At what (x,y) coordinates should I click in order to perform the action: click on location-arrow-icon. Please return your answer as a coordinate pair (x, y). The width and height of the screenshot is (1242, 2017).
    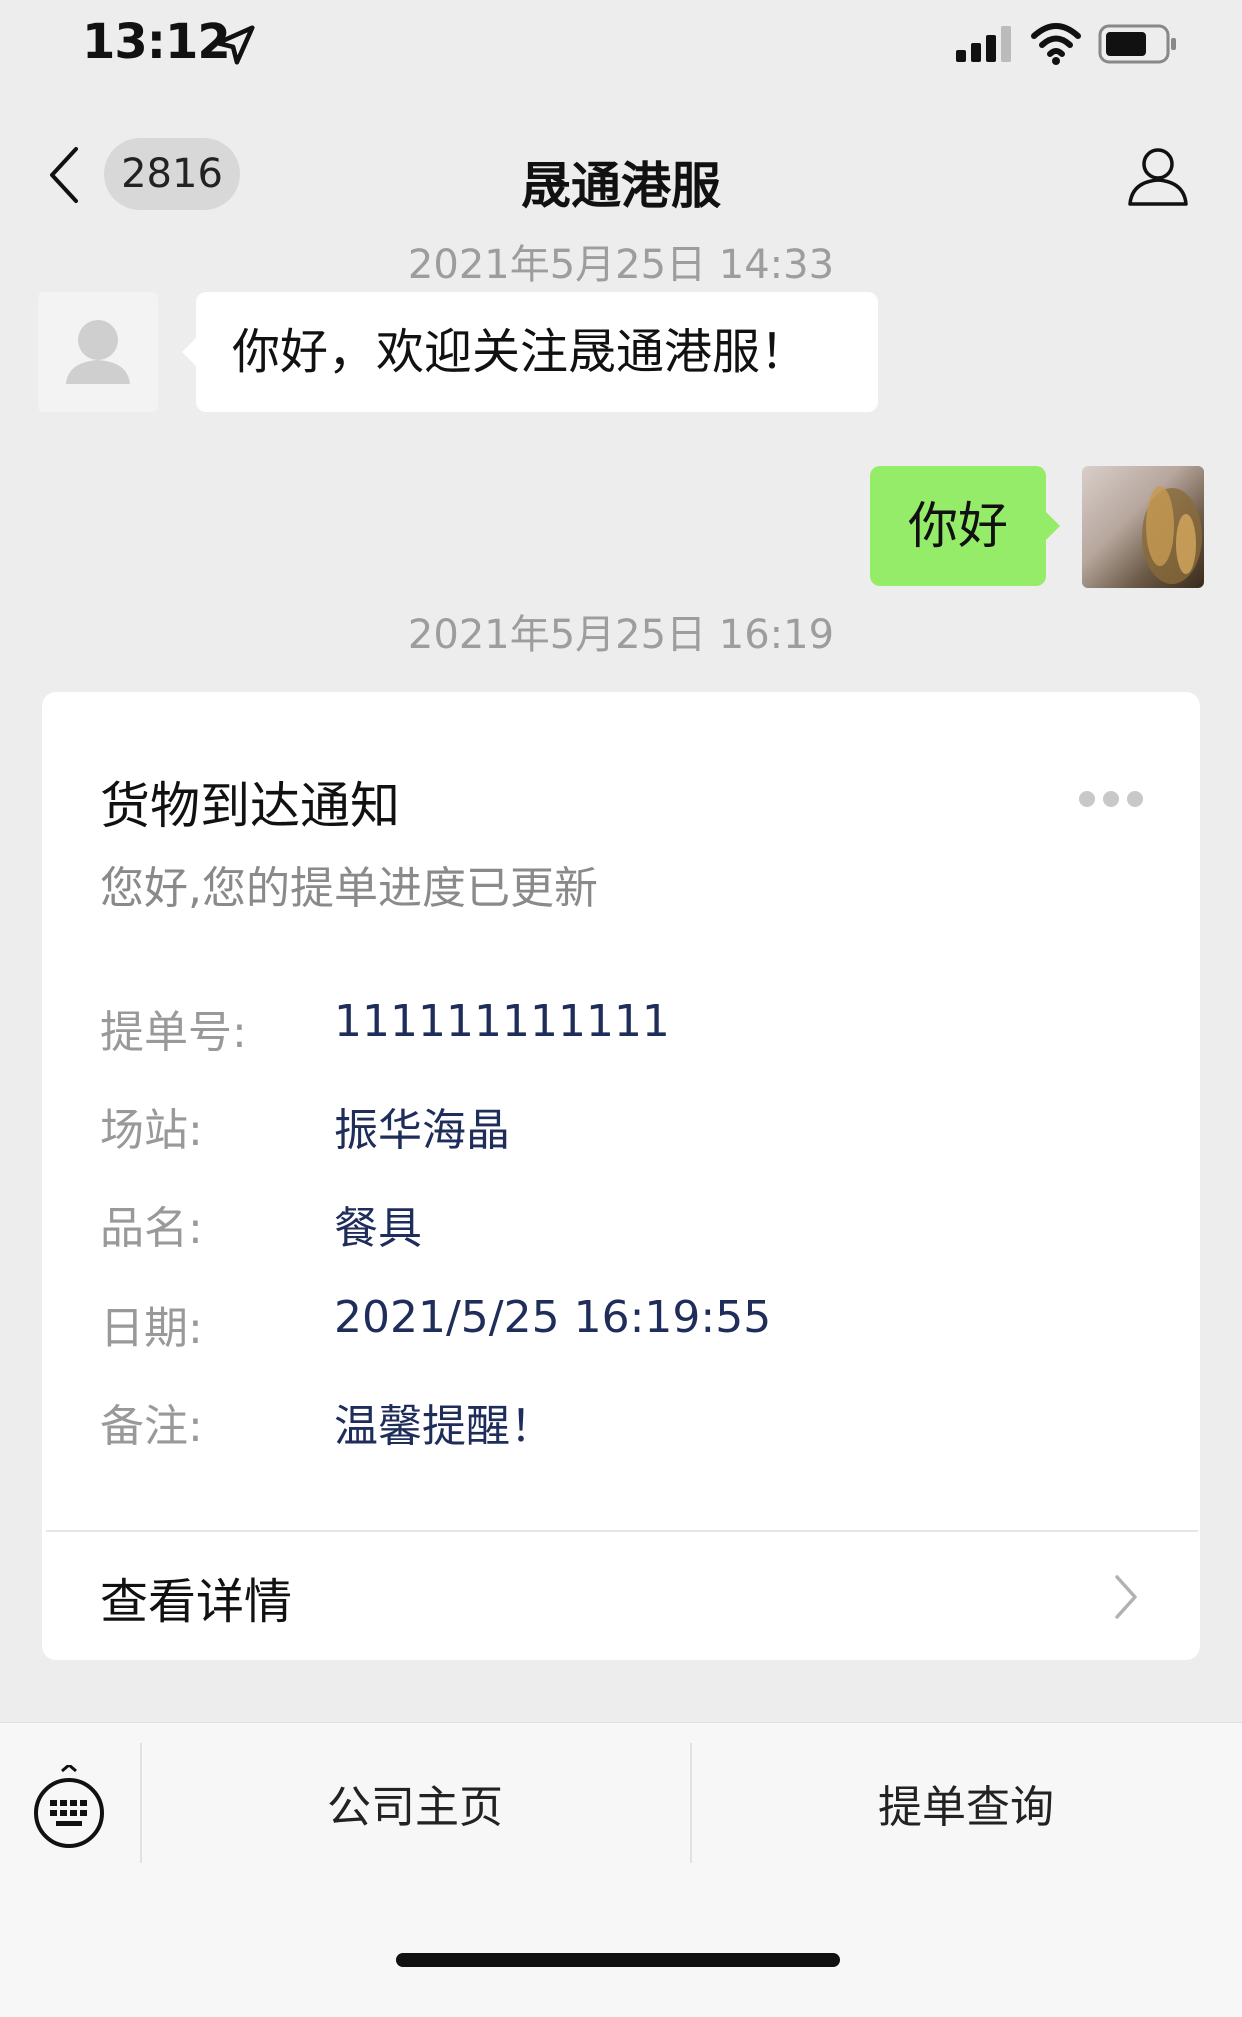
    Looking at the image, I should click on (235, 45).